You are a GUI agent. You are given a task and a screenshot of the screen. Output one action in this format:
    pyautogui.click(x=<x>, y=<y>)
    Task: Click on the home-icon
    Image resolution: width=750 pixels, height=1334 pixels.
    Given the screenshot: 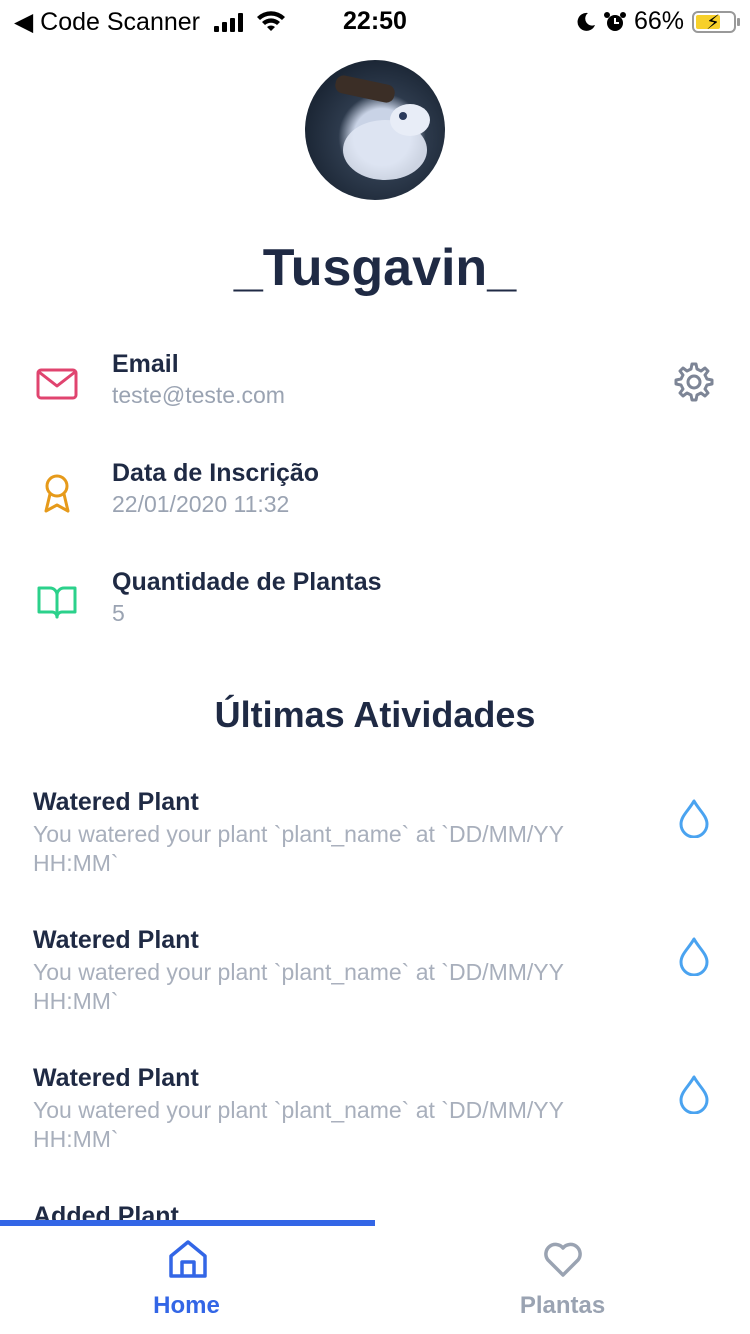 What is the action you would take?
    pyautogui.click(x=188, y=1259)
    